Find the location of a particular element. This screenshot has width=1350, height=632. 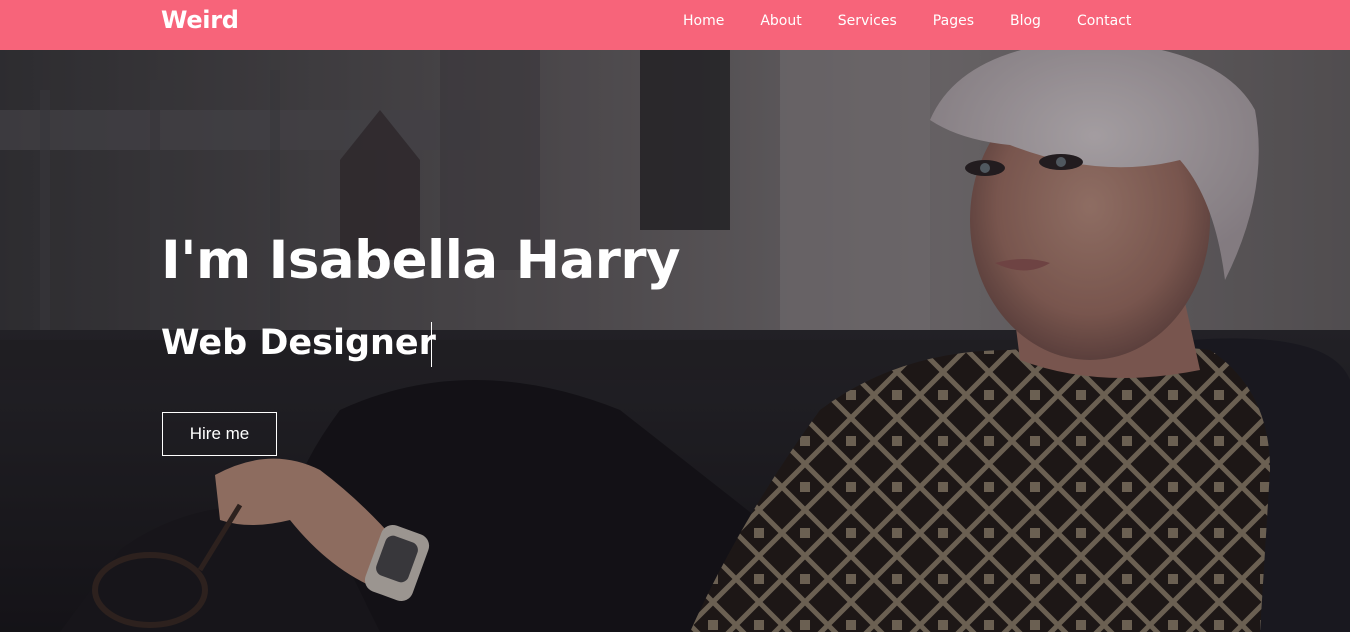

typing-cursor is located at coordinates (431, 344).